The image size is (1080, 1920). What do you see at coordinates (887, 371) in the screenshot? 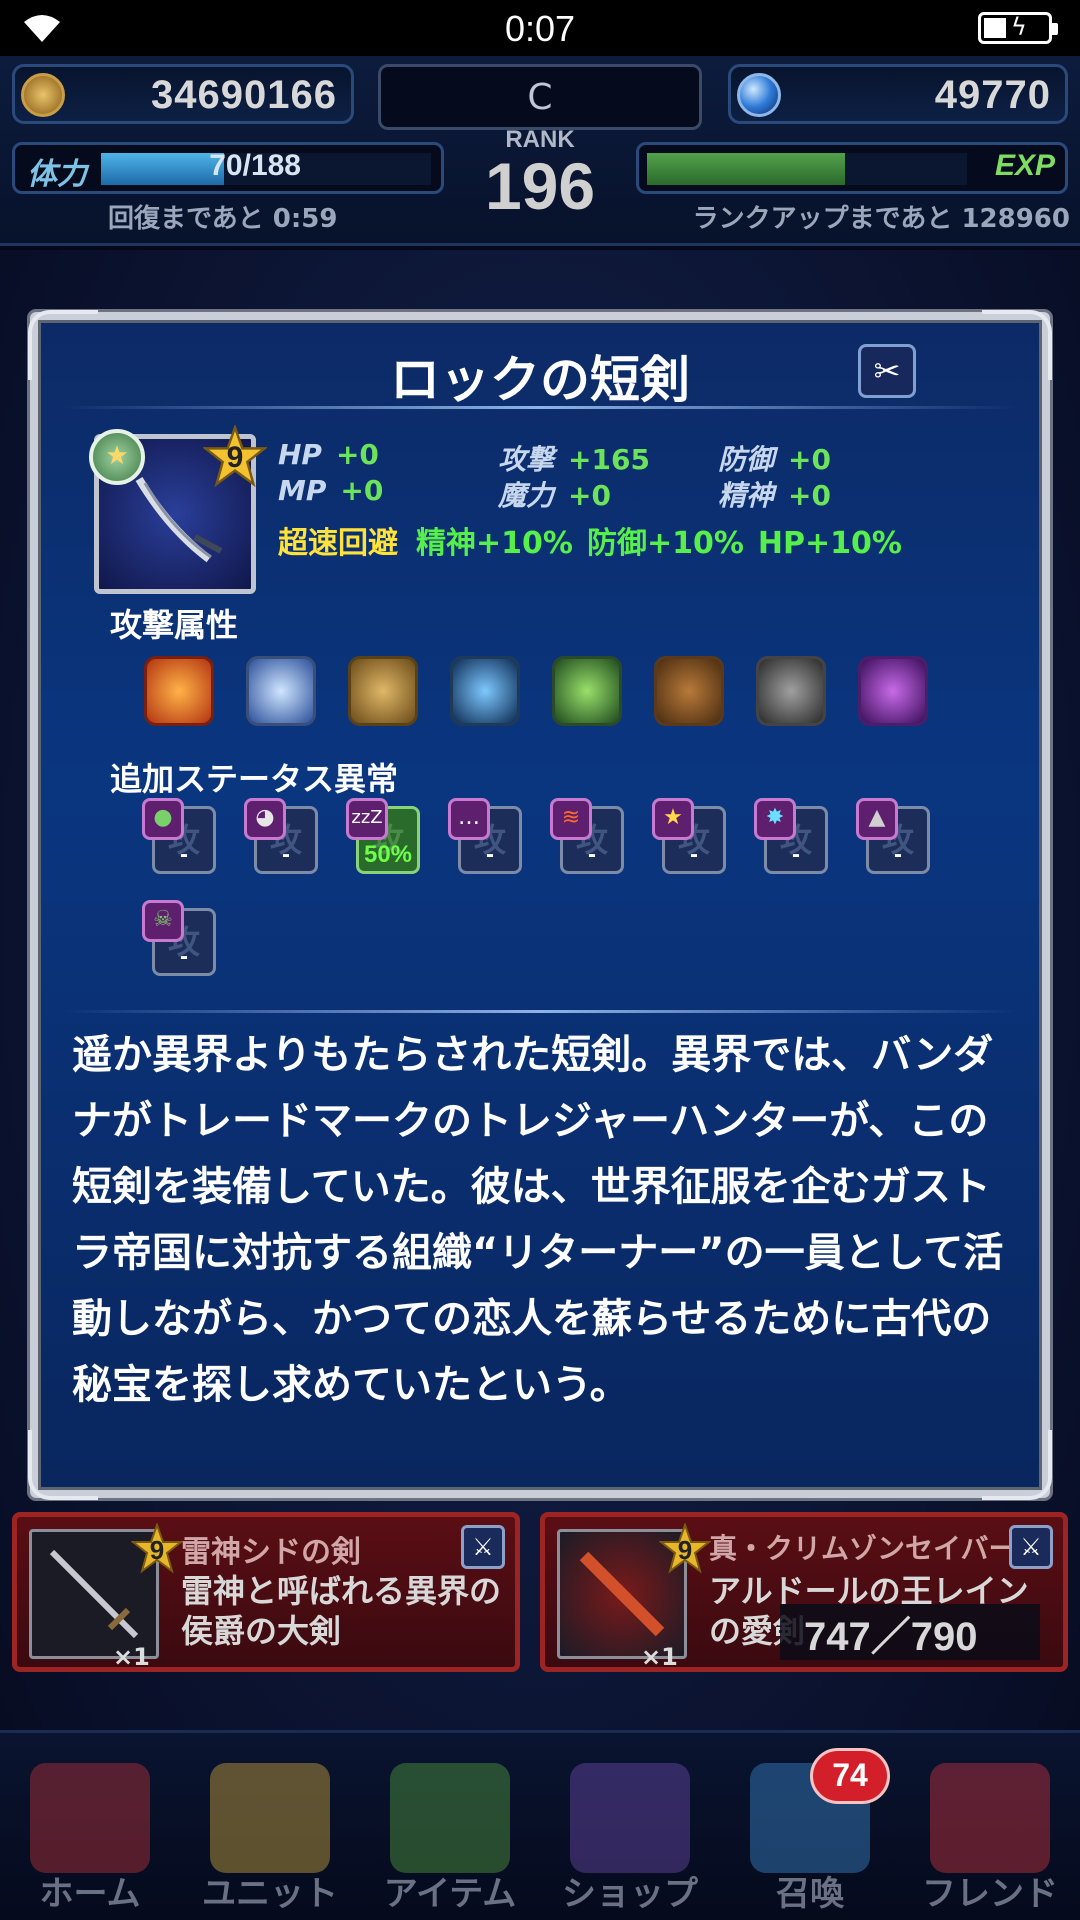
I see `dagger-icon: ✂` at bounding box center [887, 371].